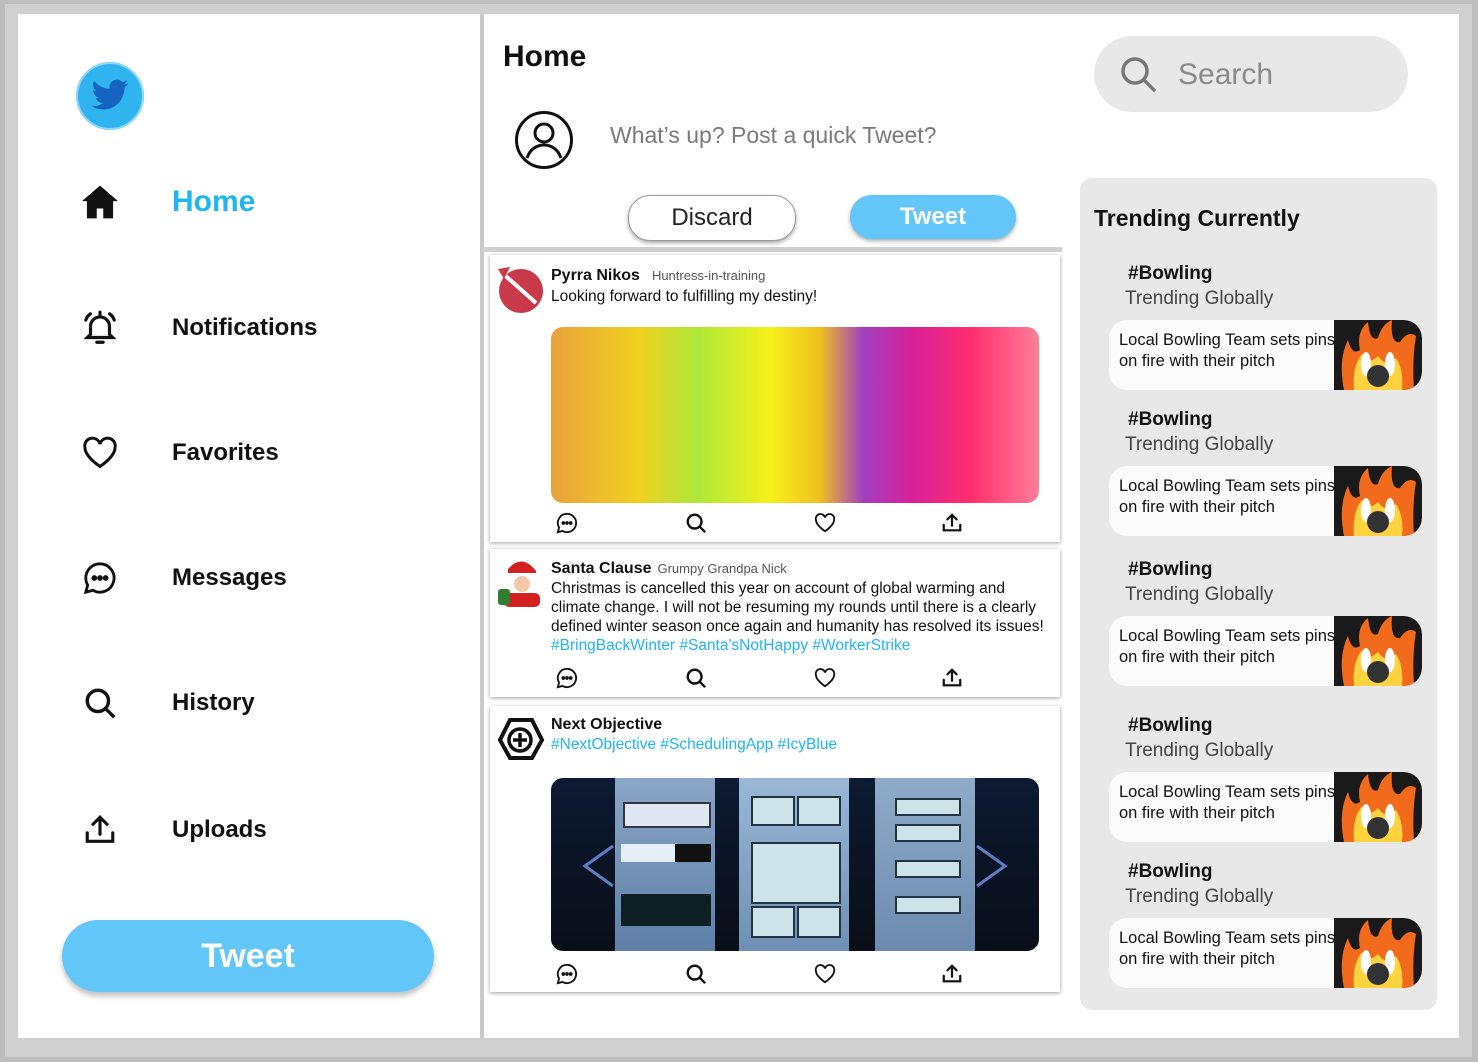 This screenshot has width=1478, height=1062. I want to click on sidebar-item-notifications: Notifications, so click(197, 328).